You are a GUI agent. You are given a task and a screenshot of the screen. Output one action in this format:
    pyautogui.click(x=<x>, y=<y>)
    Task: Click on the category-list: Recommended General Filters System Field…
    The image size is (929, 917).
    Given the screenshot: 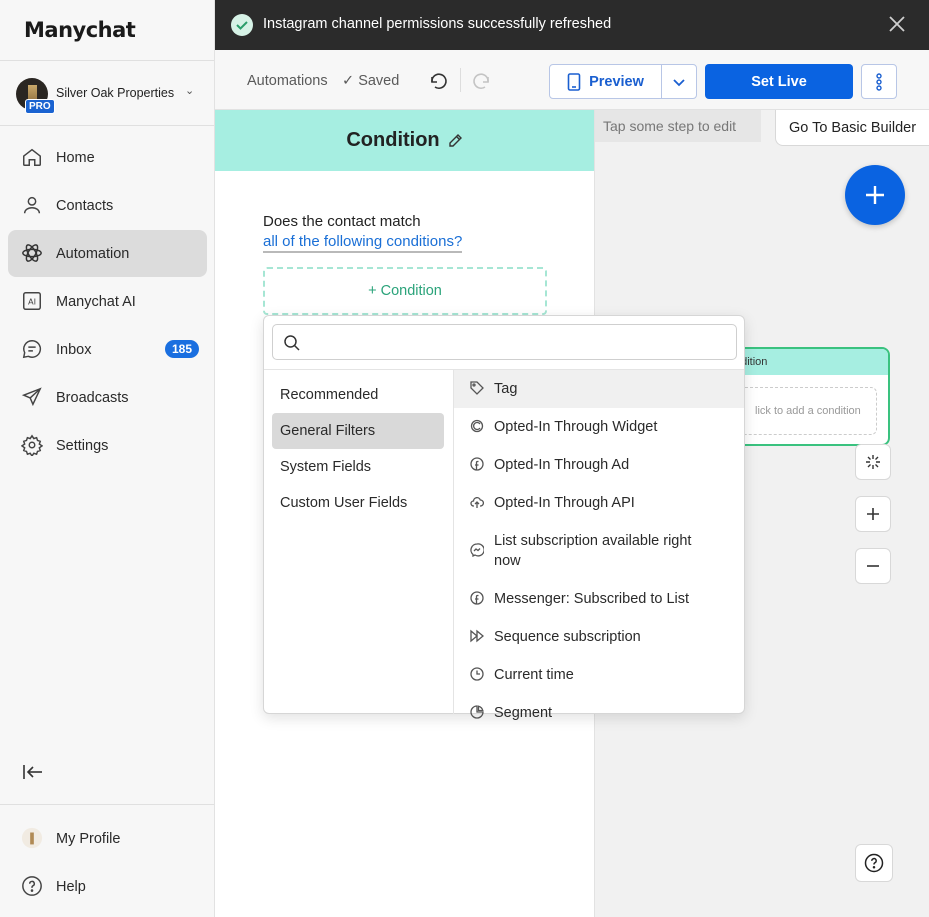 What is the action you would take?
    pyautogui.click(x=358, y=449)
    